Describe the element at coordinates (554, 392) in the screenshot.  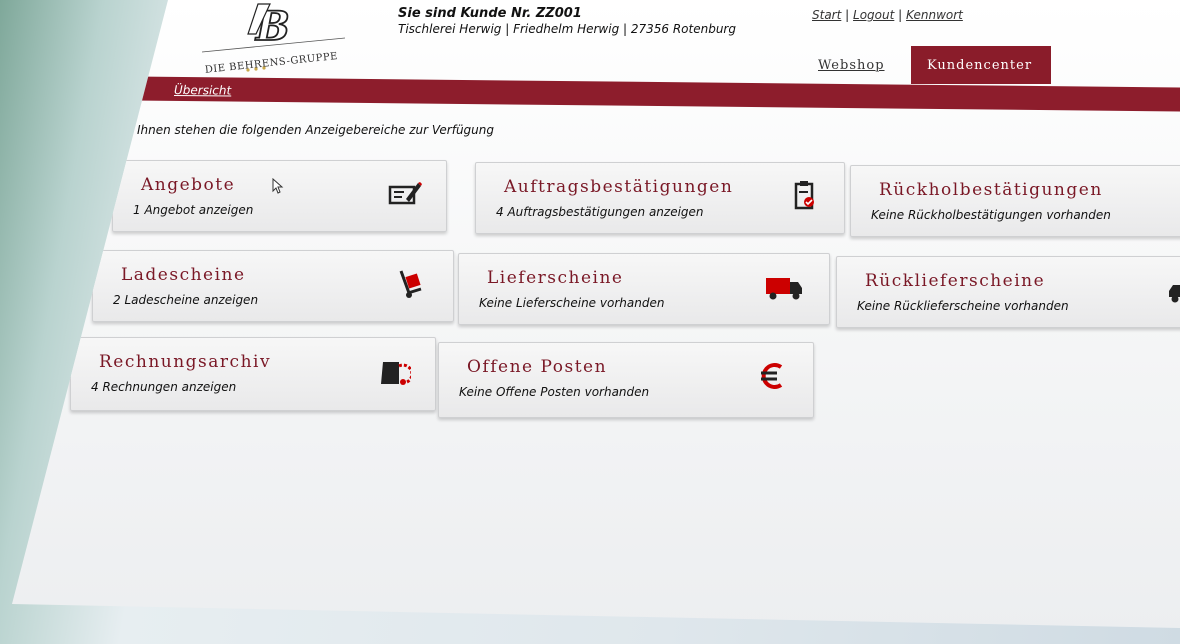
I see `tile-subtitle: Keine Offene Posten vorhanden` at that location.